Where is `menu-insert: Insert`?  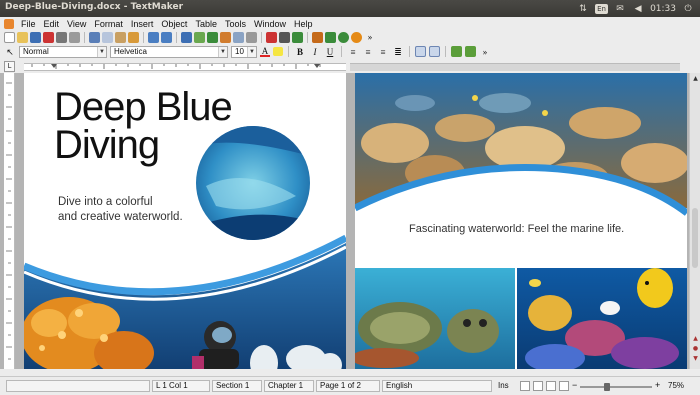 menu-insert: Insert is located at coordinates (142, 24).